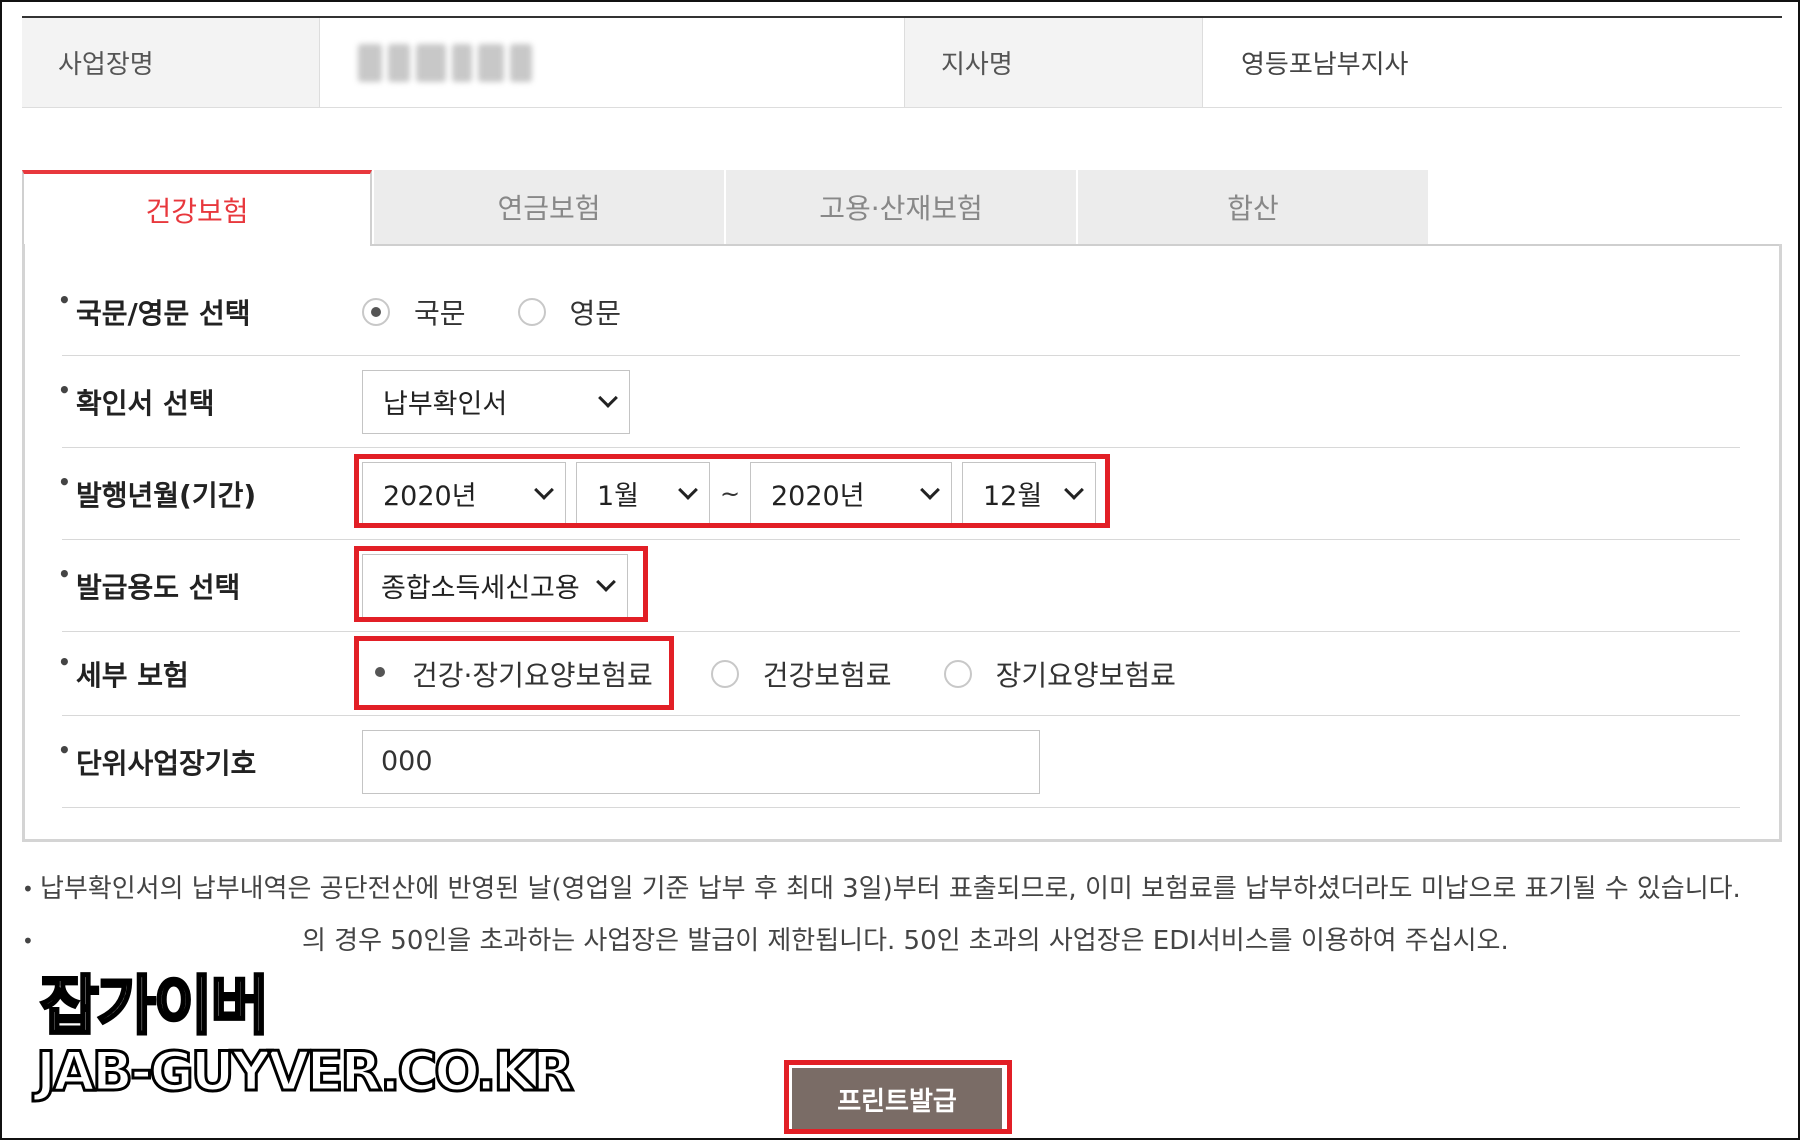 The width and height of the screenshot is (1800, 1140). What do you see at coordinates (210, 400) in the screenshot?
I see `certificate-label: 확인서 선택` at bounding box center [210, 400].